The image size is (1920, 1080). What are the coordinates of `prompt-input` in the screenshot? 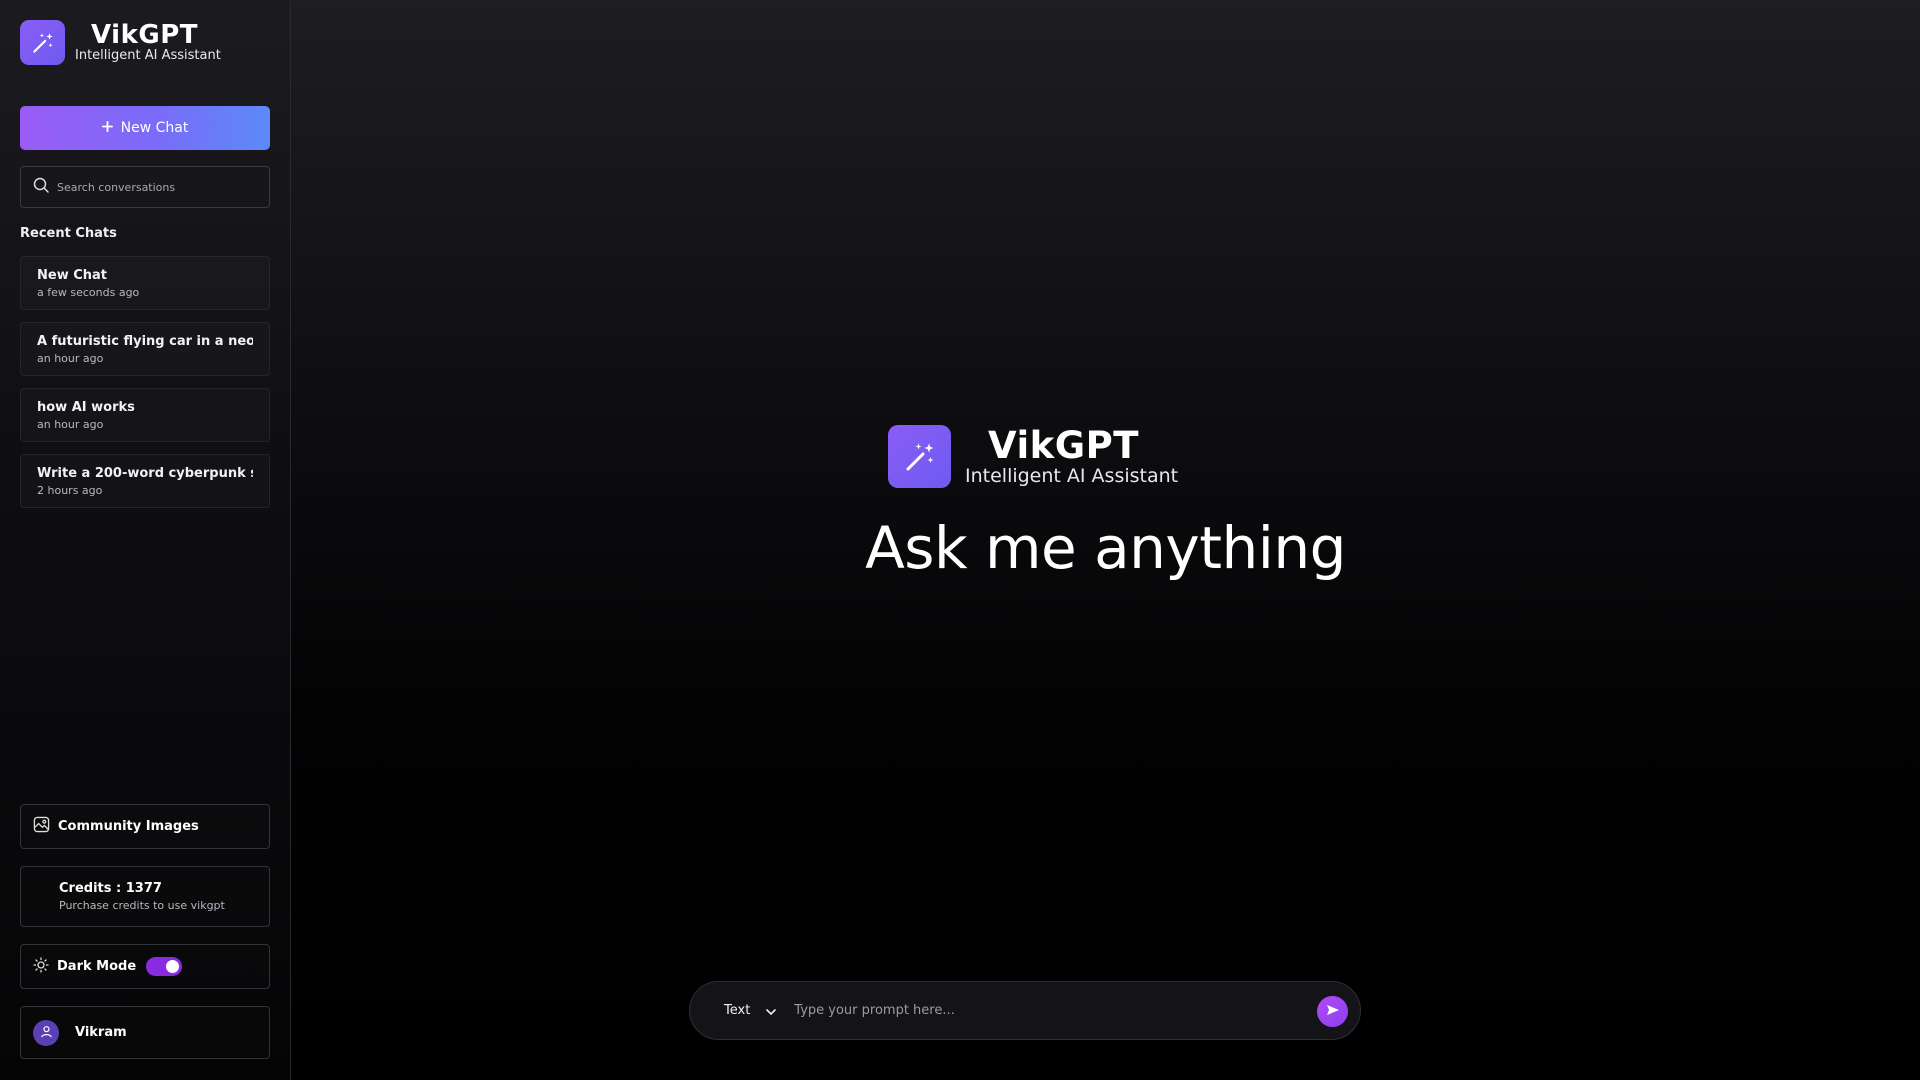 It's located at (1044, 1010).